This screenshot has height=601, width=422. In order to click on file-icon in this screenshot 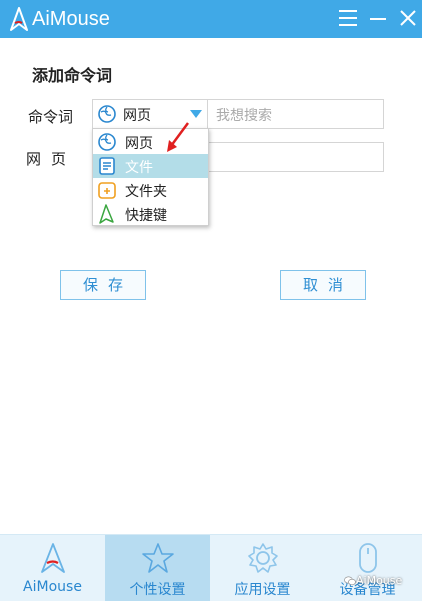, I will do `click(107, 166)`.